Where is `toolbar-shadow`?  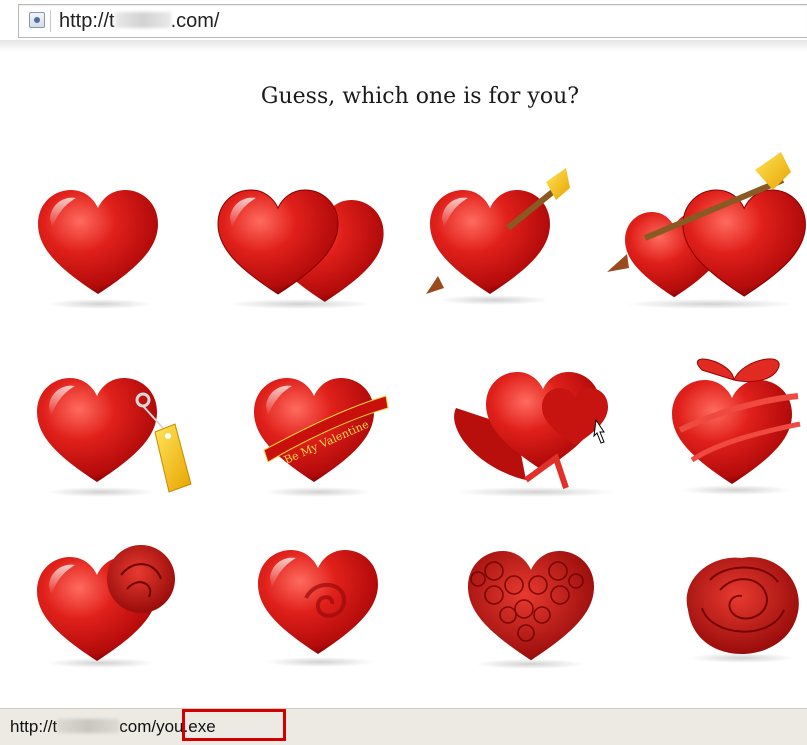 toolbar-shadow is located at coordinates (403, 46).